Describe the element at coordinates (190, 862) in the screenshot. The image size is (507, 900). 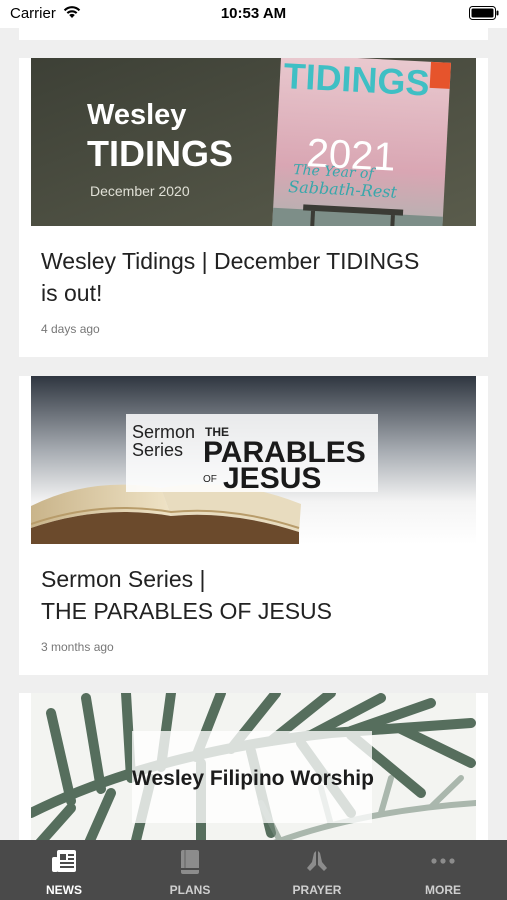
I see `book-icon` at that location.